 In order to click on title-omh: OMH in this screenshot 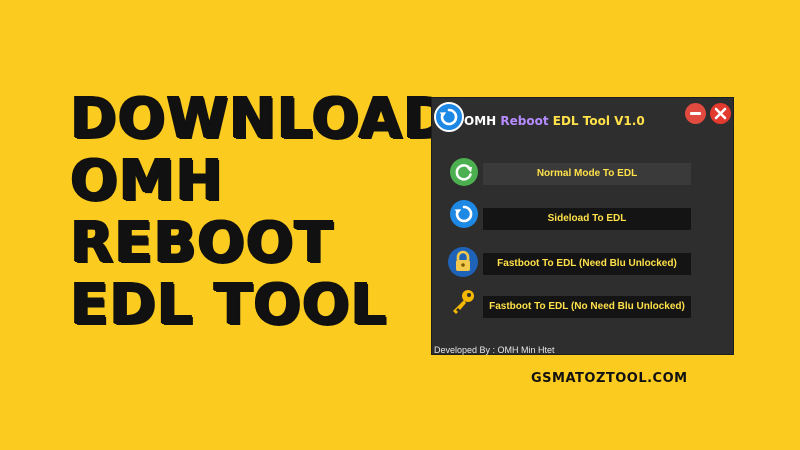, I will do `click(480, 121)`.